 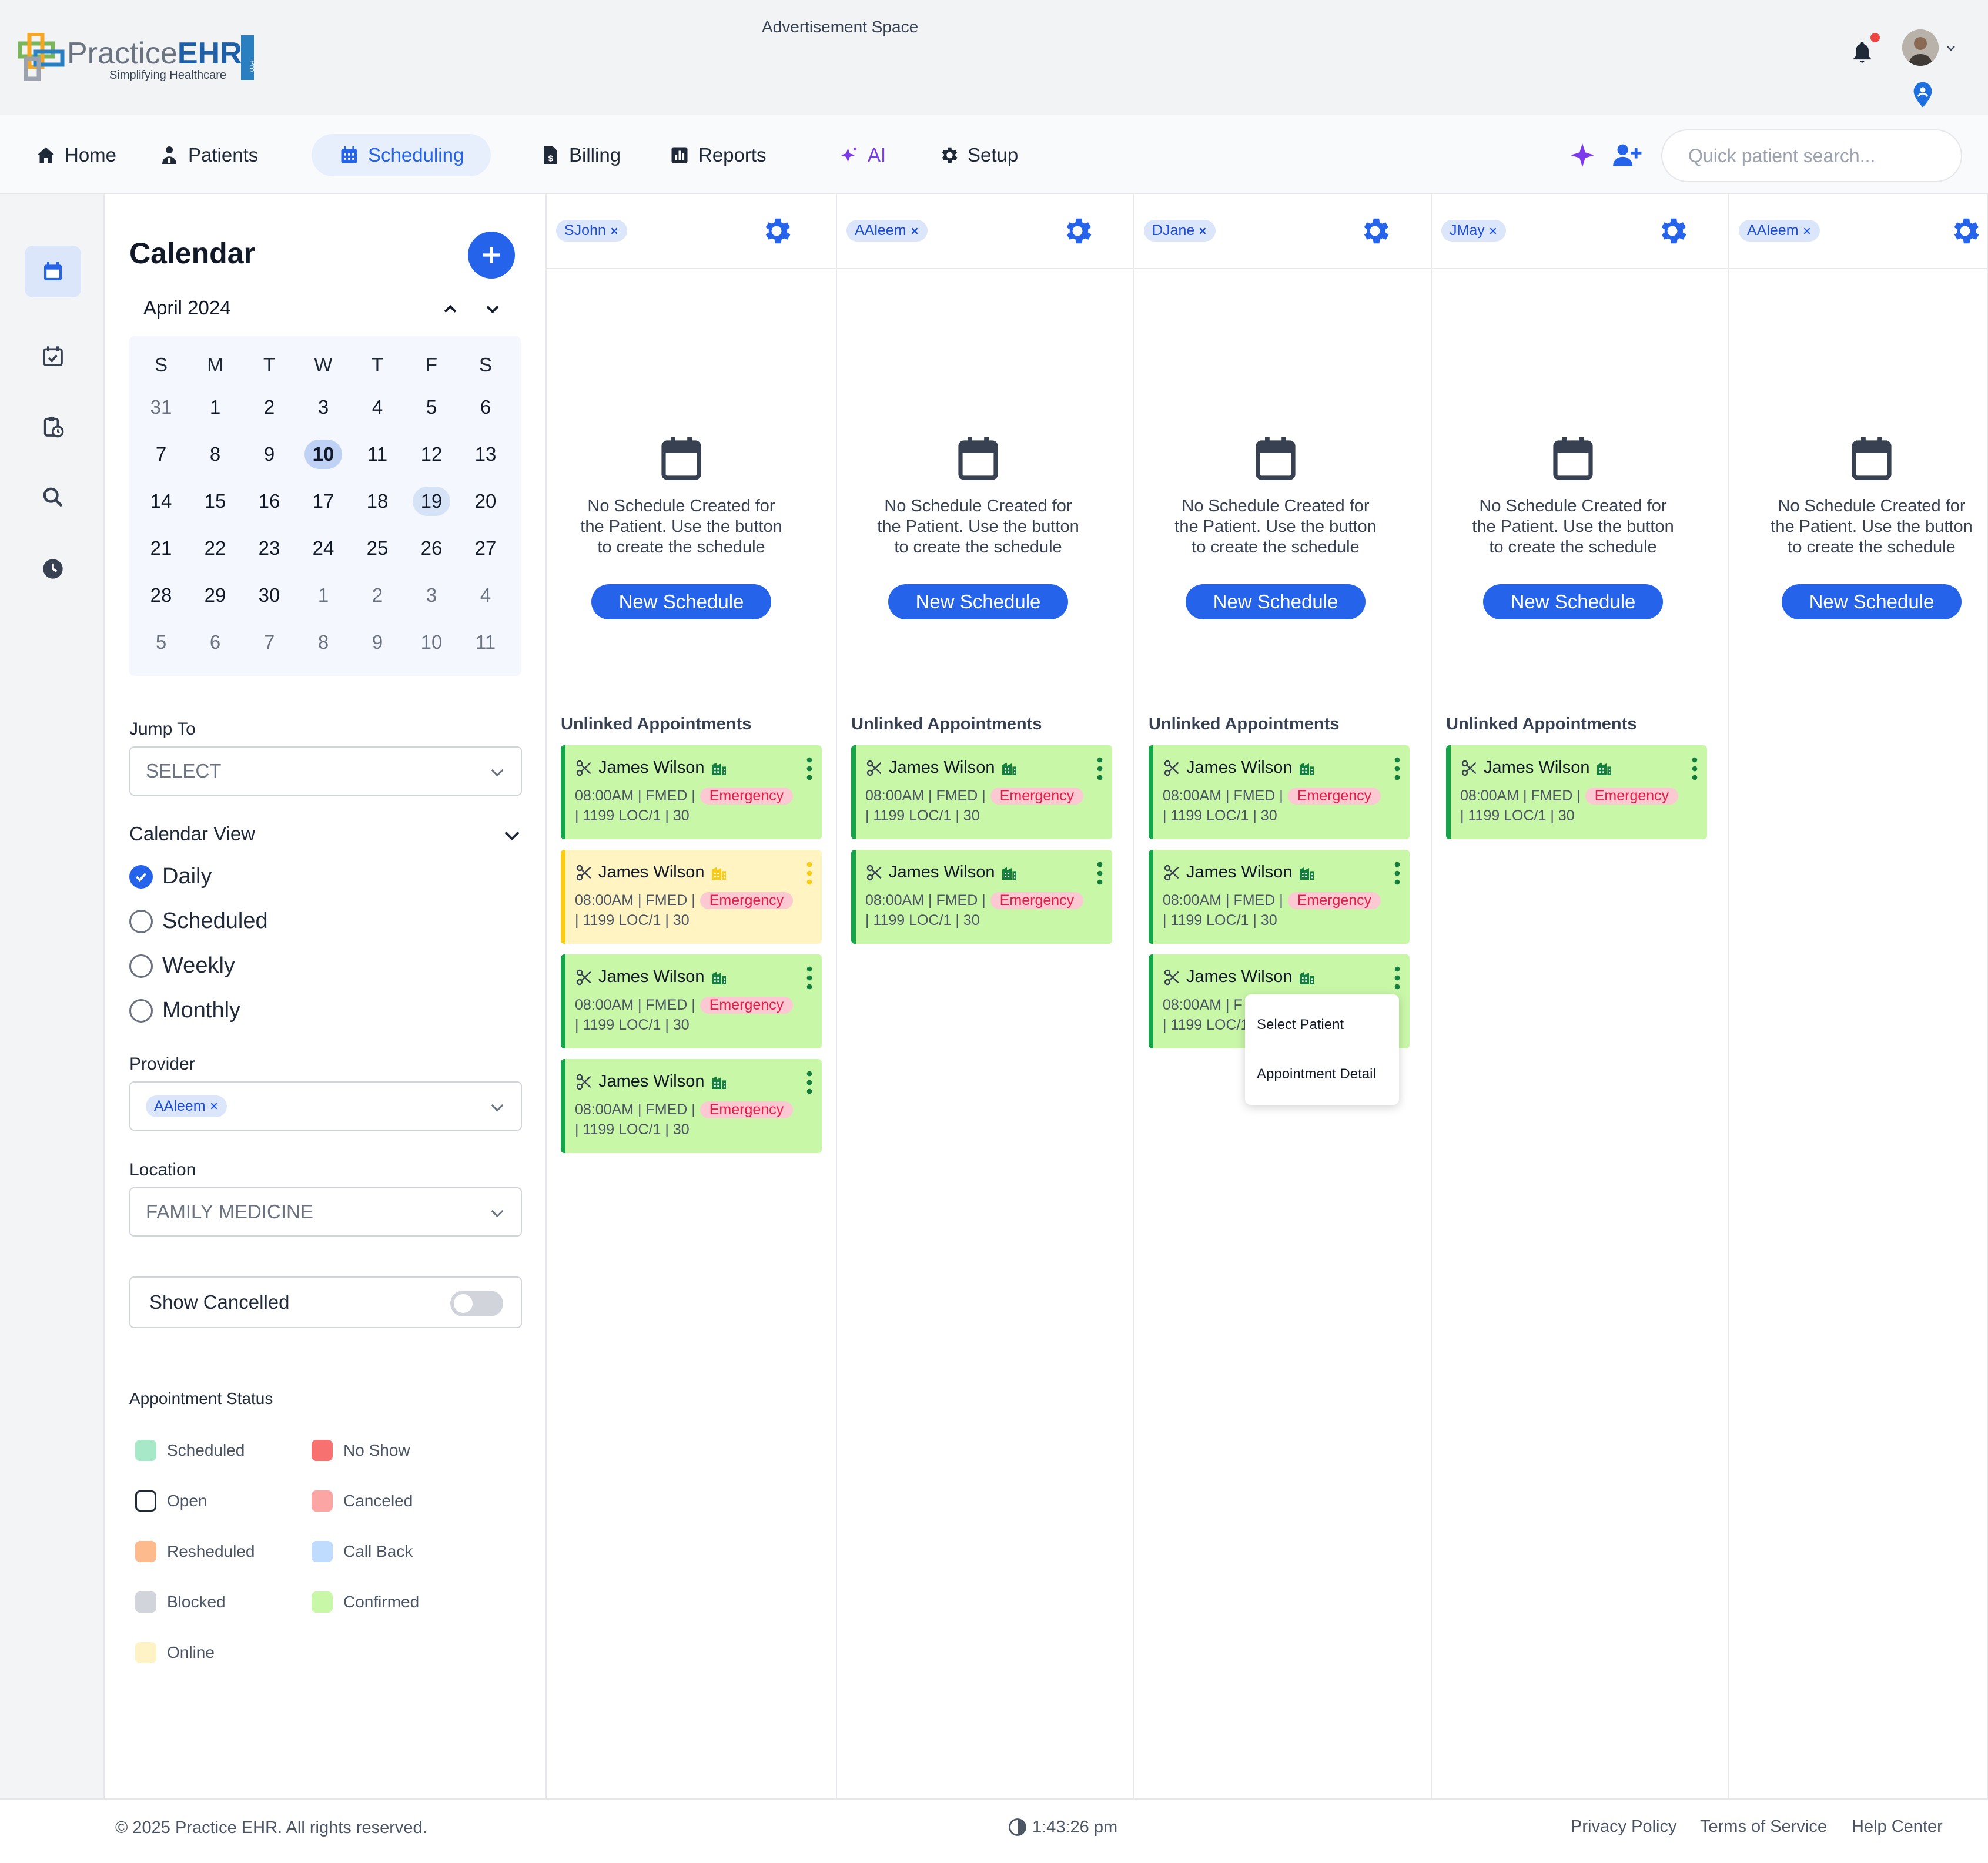 I want to click on calendar-day: 16, so click(x=269, y=501).